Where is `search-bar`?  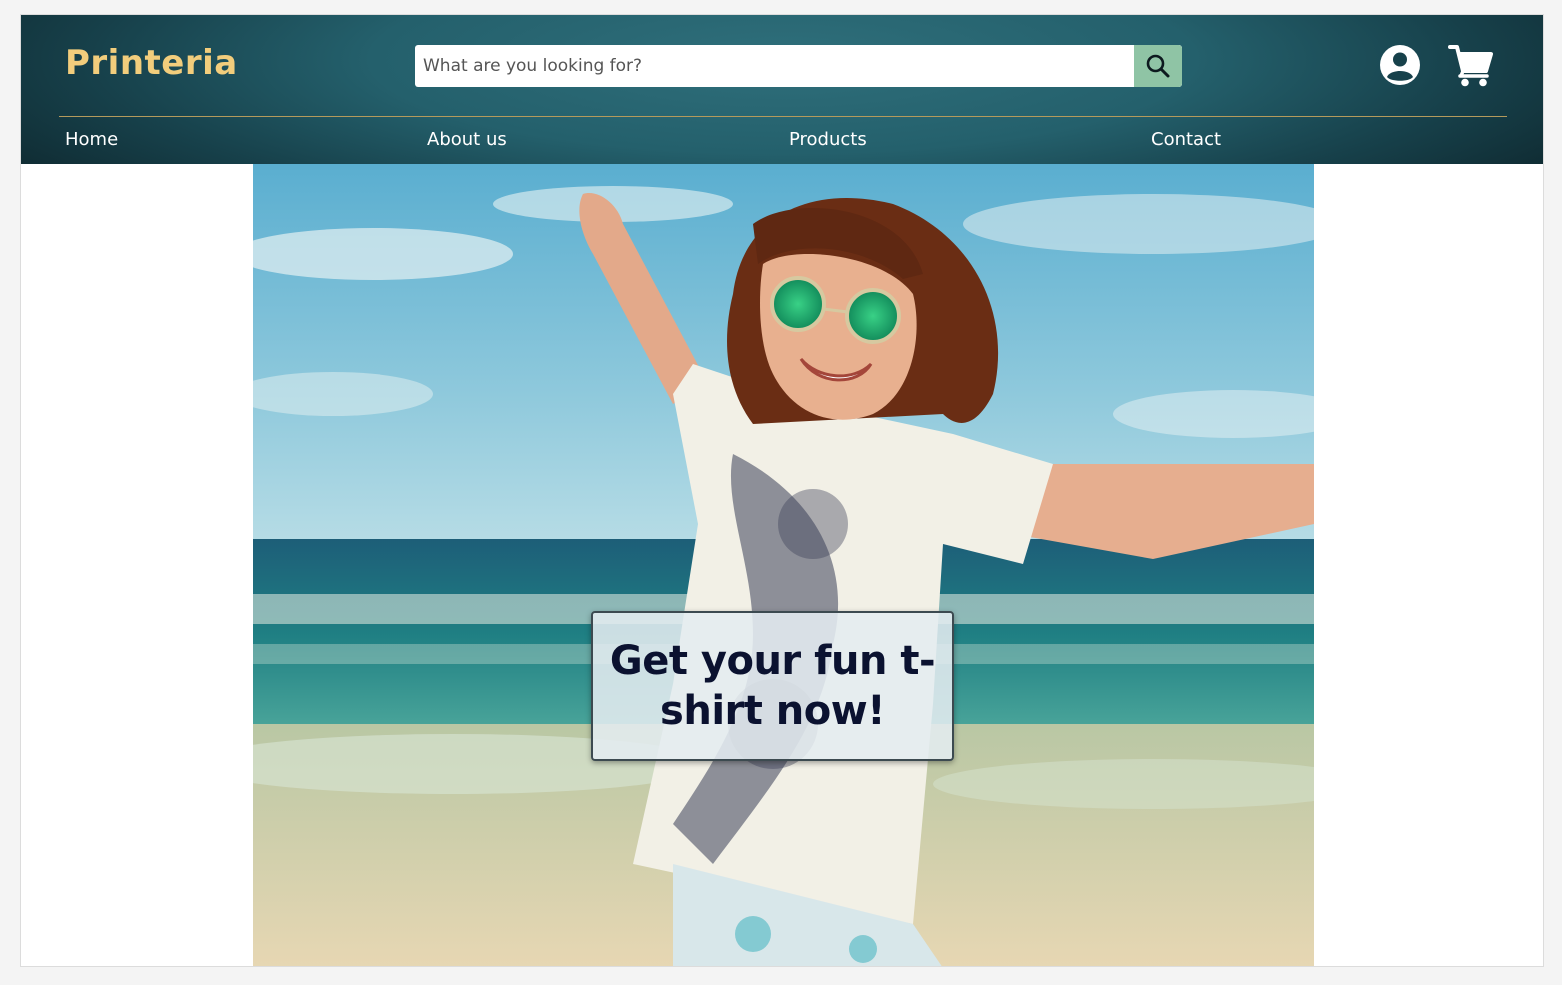 search-bar is located at coordinates (798, 66).